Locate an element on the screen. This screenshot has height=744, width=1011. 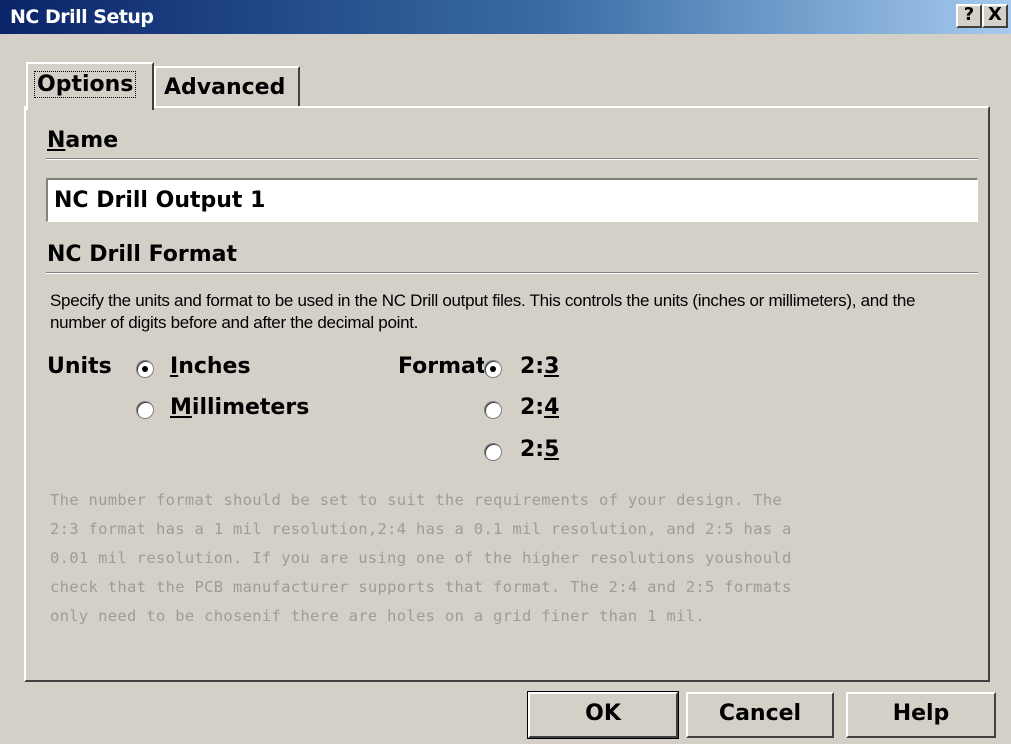
name-divider is located at coordinates (512, 159).